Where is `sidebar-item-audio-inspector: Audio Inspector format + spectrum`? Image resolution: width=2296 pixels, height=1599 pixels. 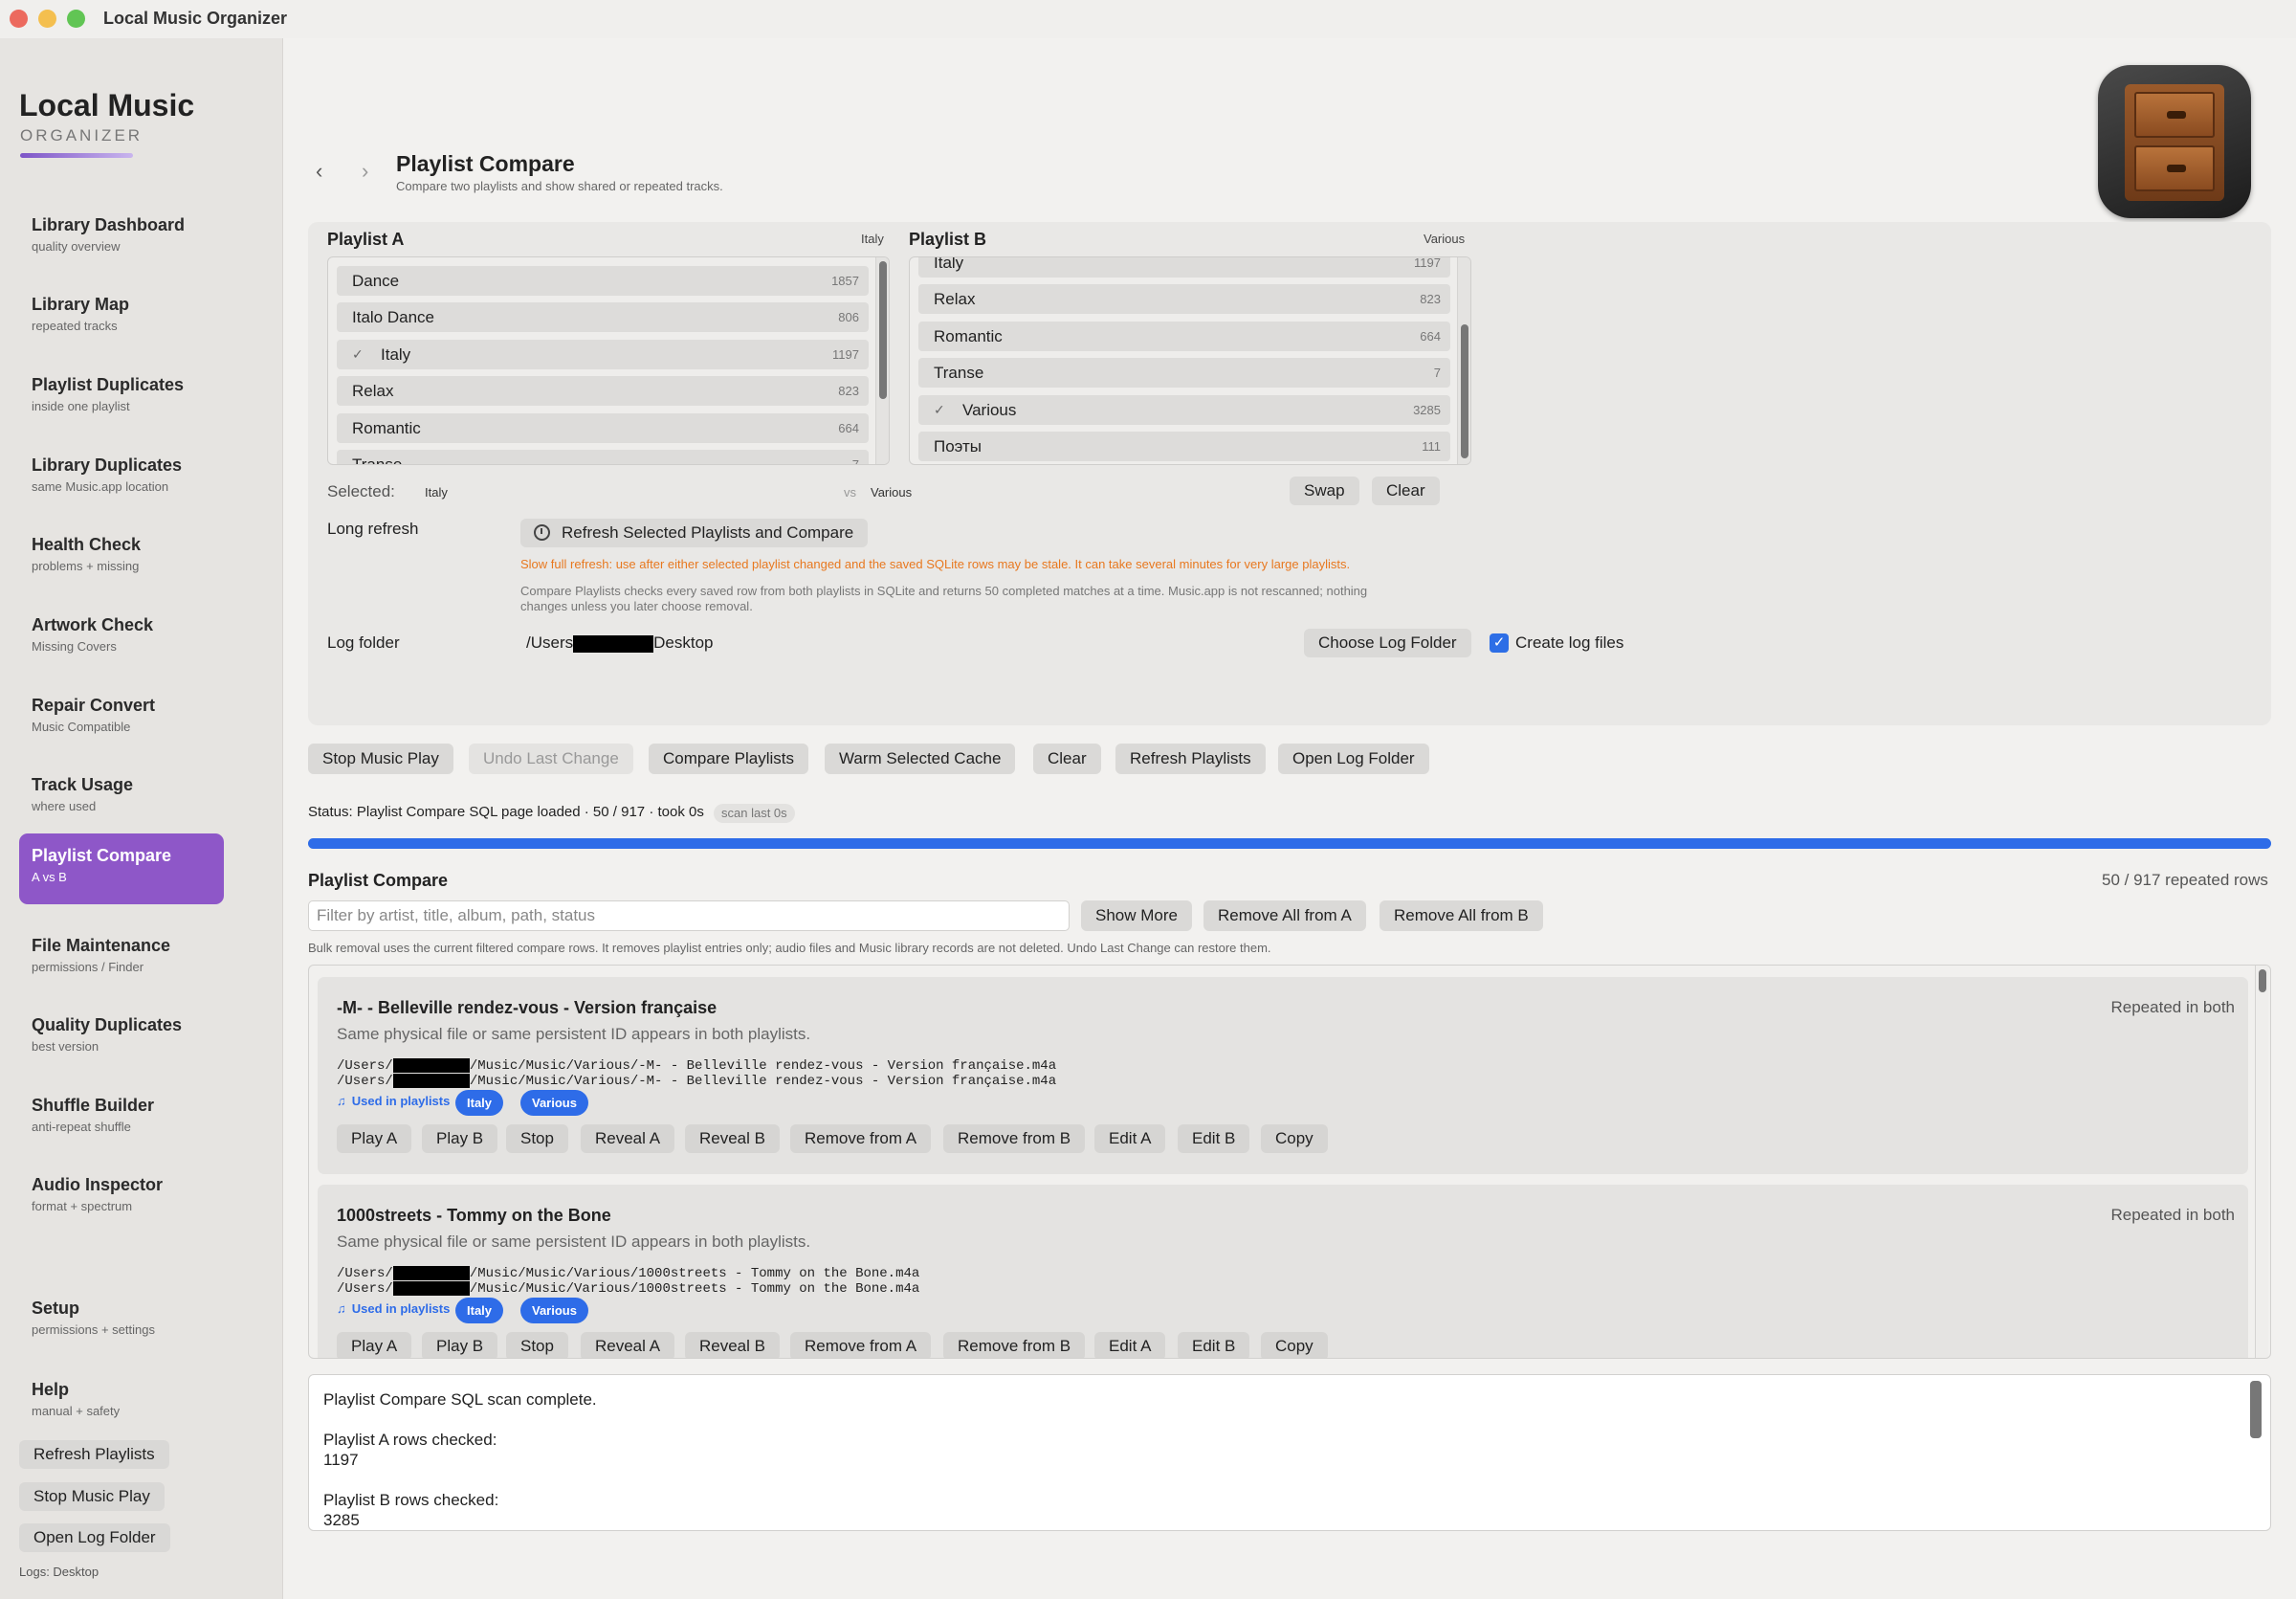
sidebar-item-audio-inspector: Audio Inspector format + spectrum is located at coordinates (122, 1198).